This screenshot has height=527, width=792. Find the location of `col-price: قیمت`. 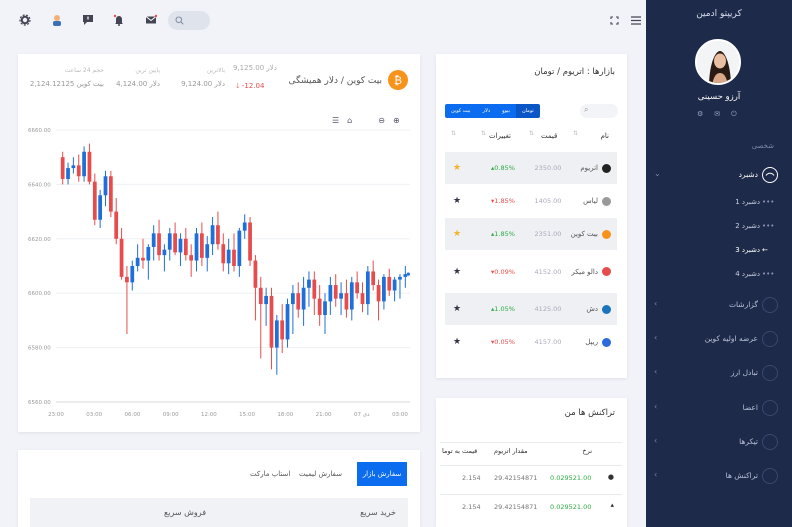

col-price: قیمت is located at coordinates (549, 136).